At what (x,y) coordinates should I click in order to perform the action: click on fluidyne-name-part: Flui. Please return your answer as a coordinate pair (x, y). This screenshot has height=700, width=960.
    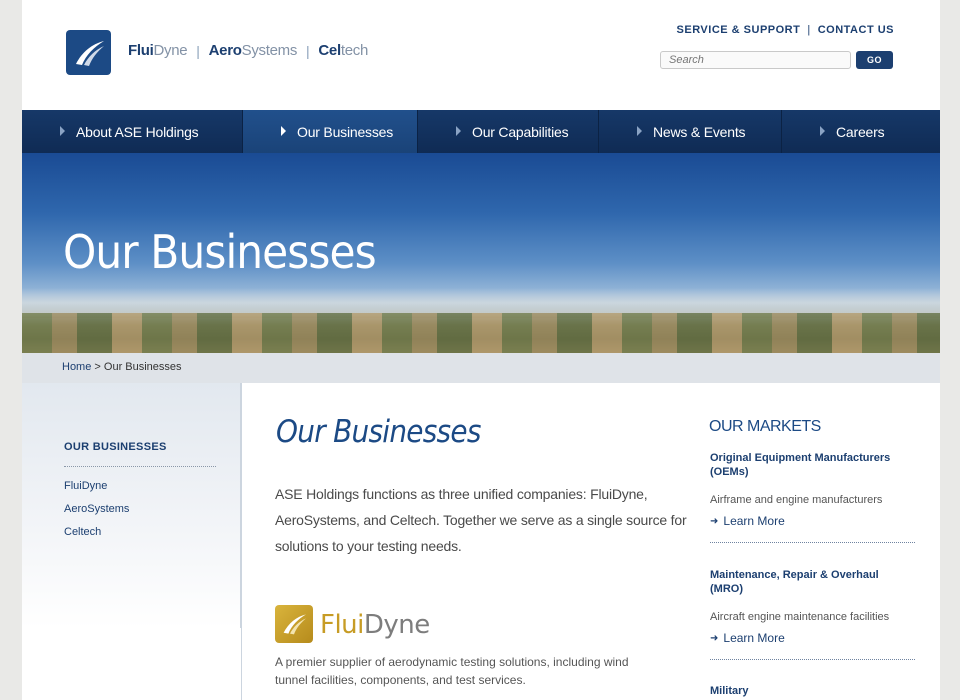
    Looking at the image, I should click on (342, 625).